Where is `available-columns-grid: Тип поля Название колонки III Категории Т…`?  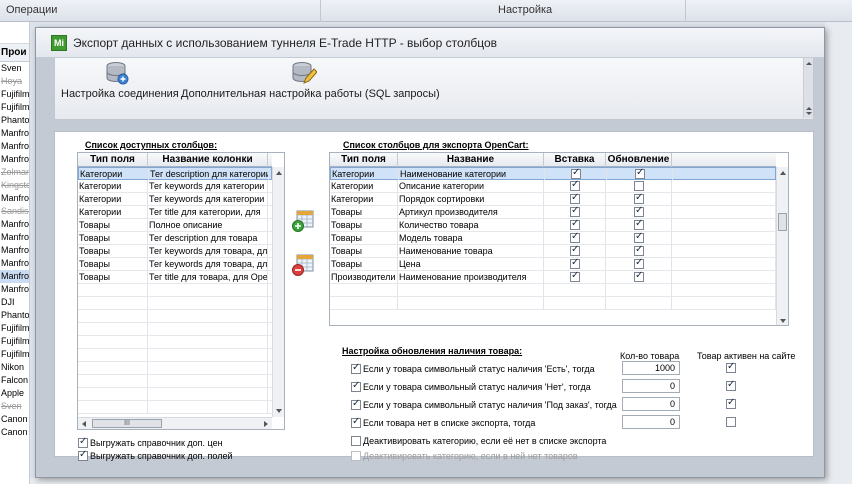 available-columns-grid: Тип поля Название колонки III Категории Т… is located at coordinates (181, 291).